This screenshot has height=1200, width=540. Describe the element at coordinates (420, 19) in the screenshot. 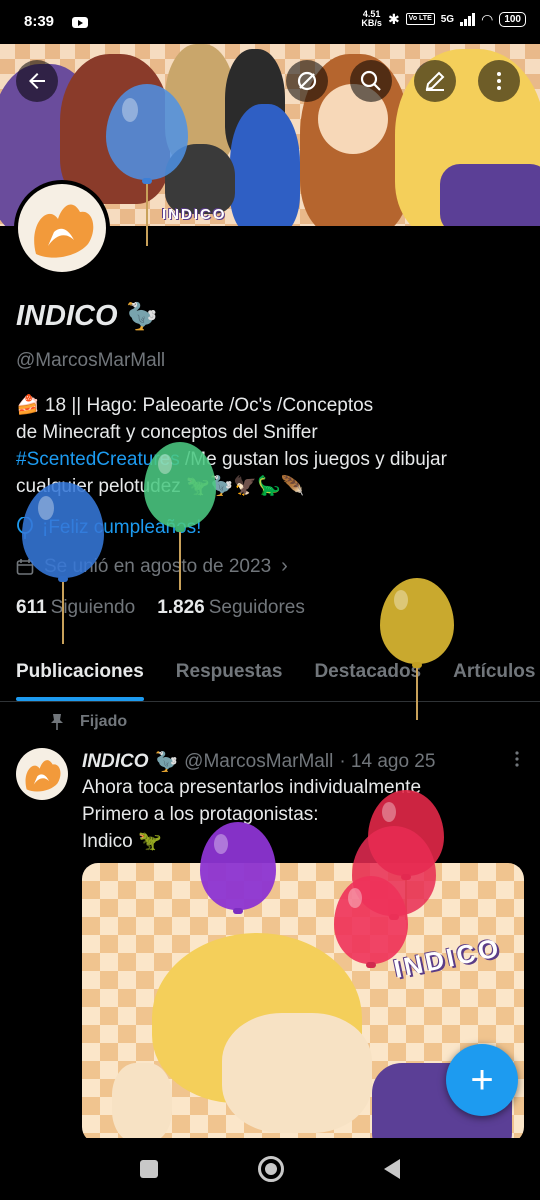

I see `volte-badge: Vo LTE` at that location.